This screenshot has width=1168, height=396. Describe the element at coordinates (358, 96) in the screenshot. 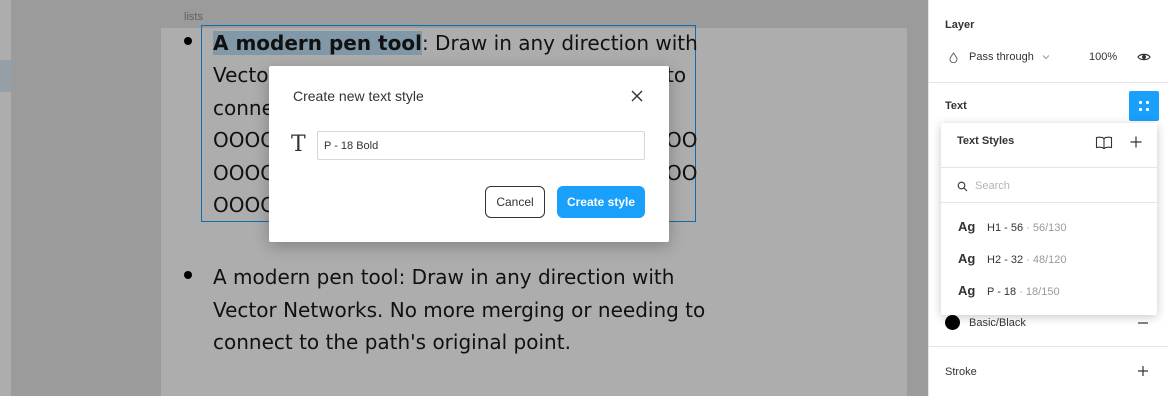

I see `dialog-title: Create new text style` at that location.